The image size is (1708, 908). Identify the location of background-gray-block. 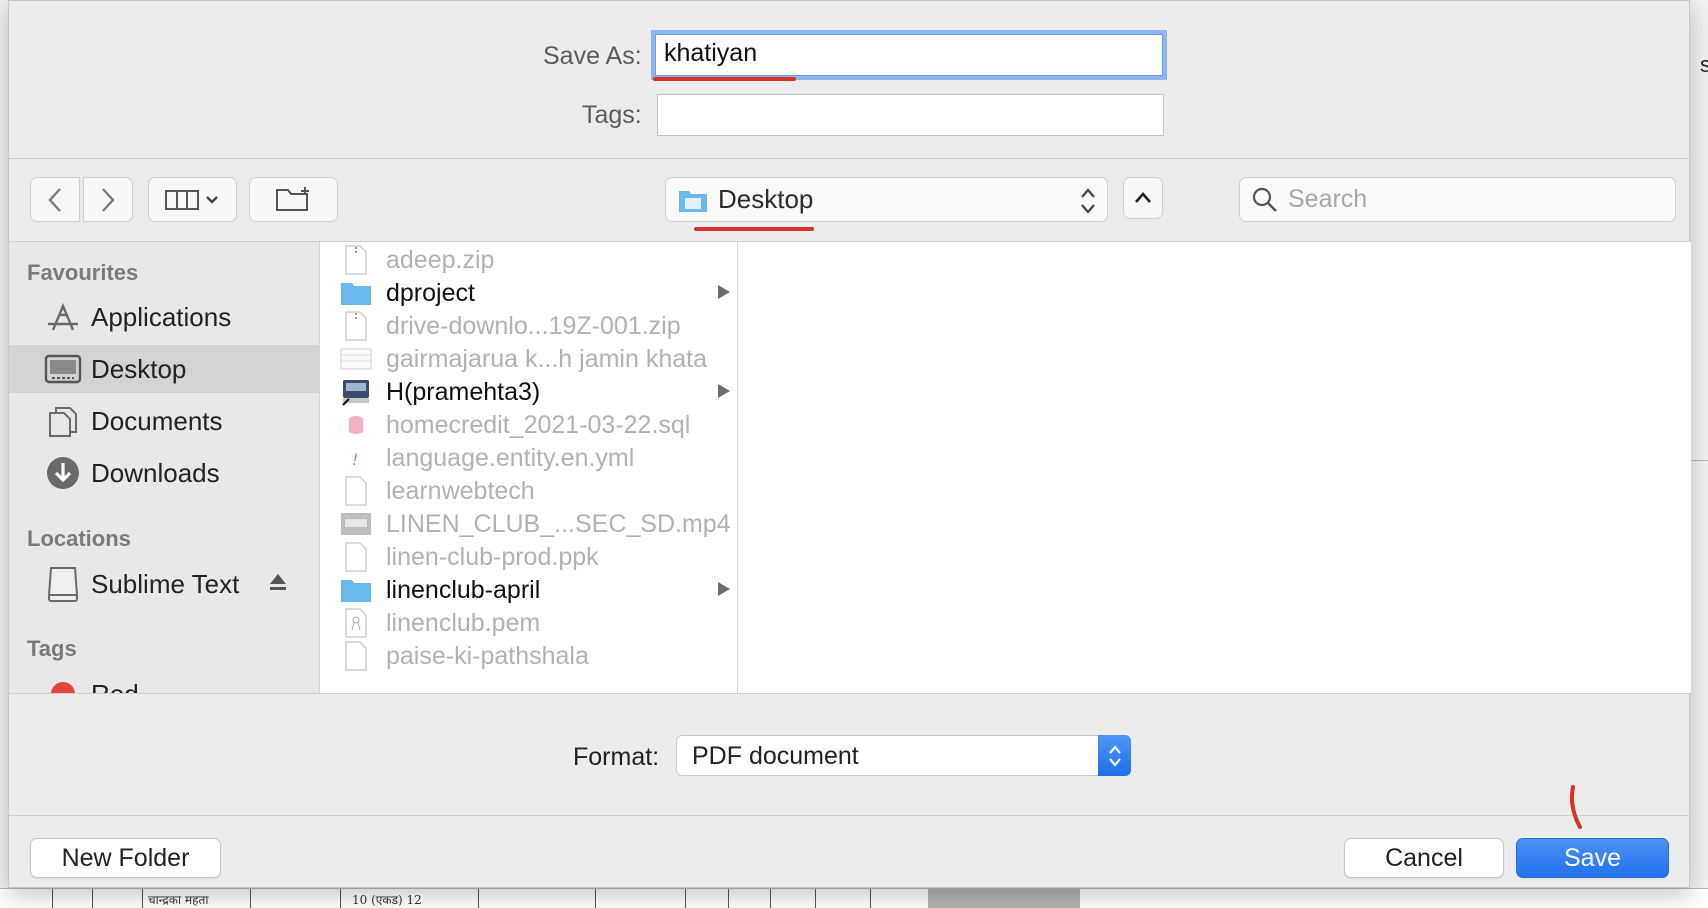
(1004, 898).